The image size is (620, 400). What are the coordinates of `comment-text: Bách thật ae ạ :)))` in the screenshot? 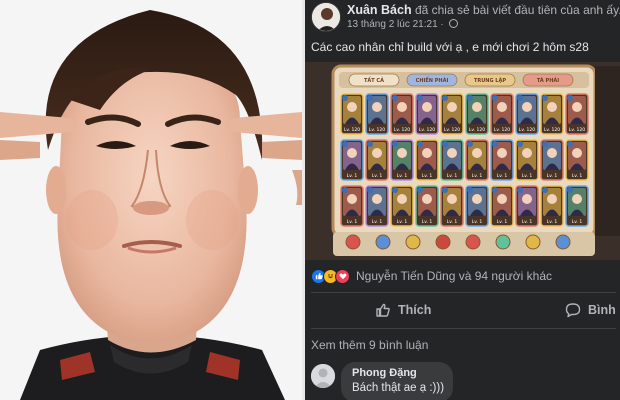 It's located at (398, 388).